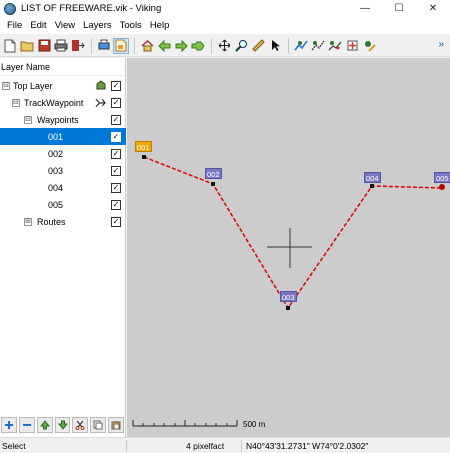  What do you see at coordinates (65, 25) in the screenshot?
I see `menu-view: View` at bounding box center [65, 25].